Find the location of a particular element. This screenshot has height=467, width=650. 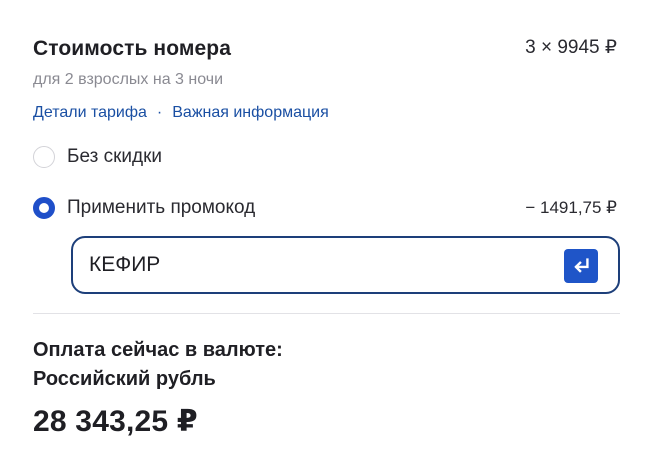

payment-currency-name: Российский рубль is located at coordinates (124, 379).